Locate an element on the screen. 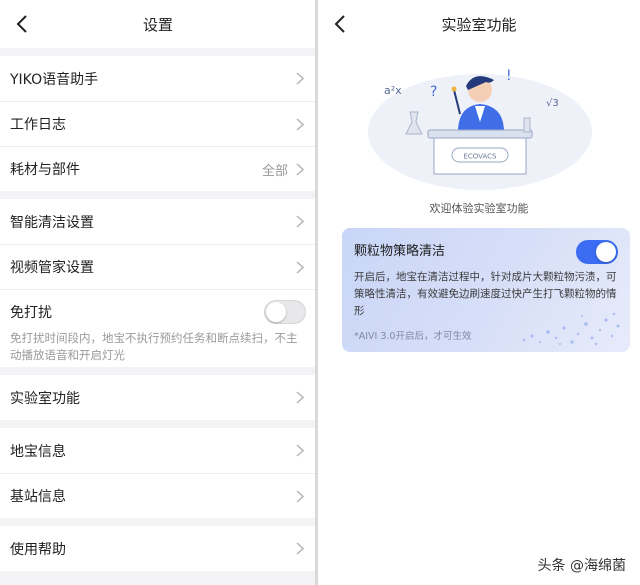  settings-group-1: YIKO语音助手 工作日志 耗材与部件 全部 is located at coordinates (158, 123).